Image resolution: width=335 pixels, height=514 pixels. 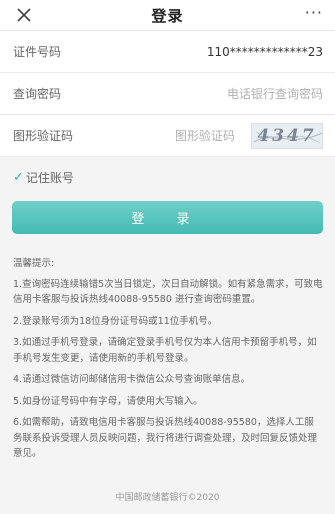 I want to click on id-number-row: 证件号码 110*************23, so click(x=167, y=52).